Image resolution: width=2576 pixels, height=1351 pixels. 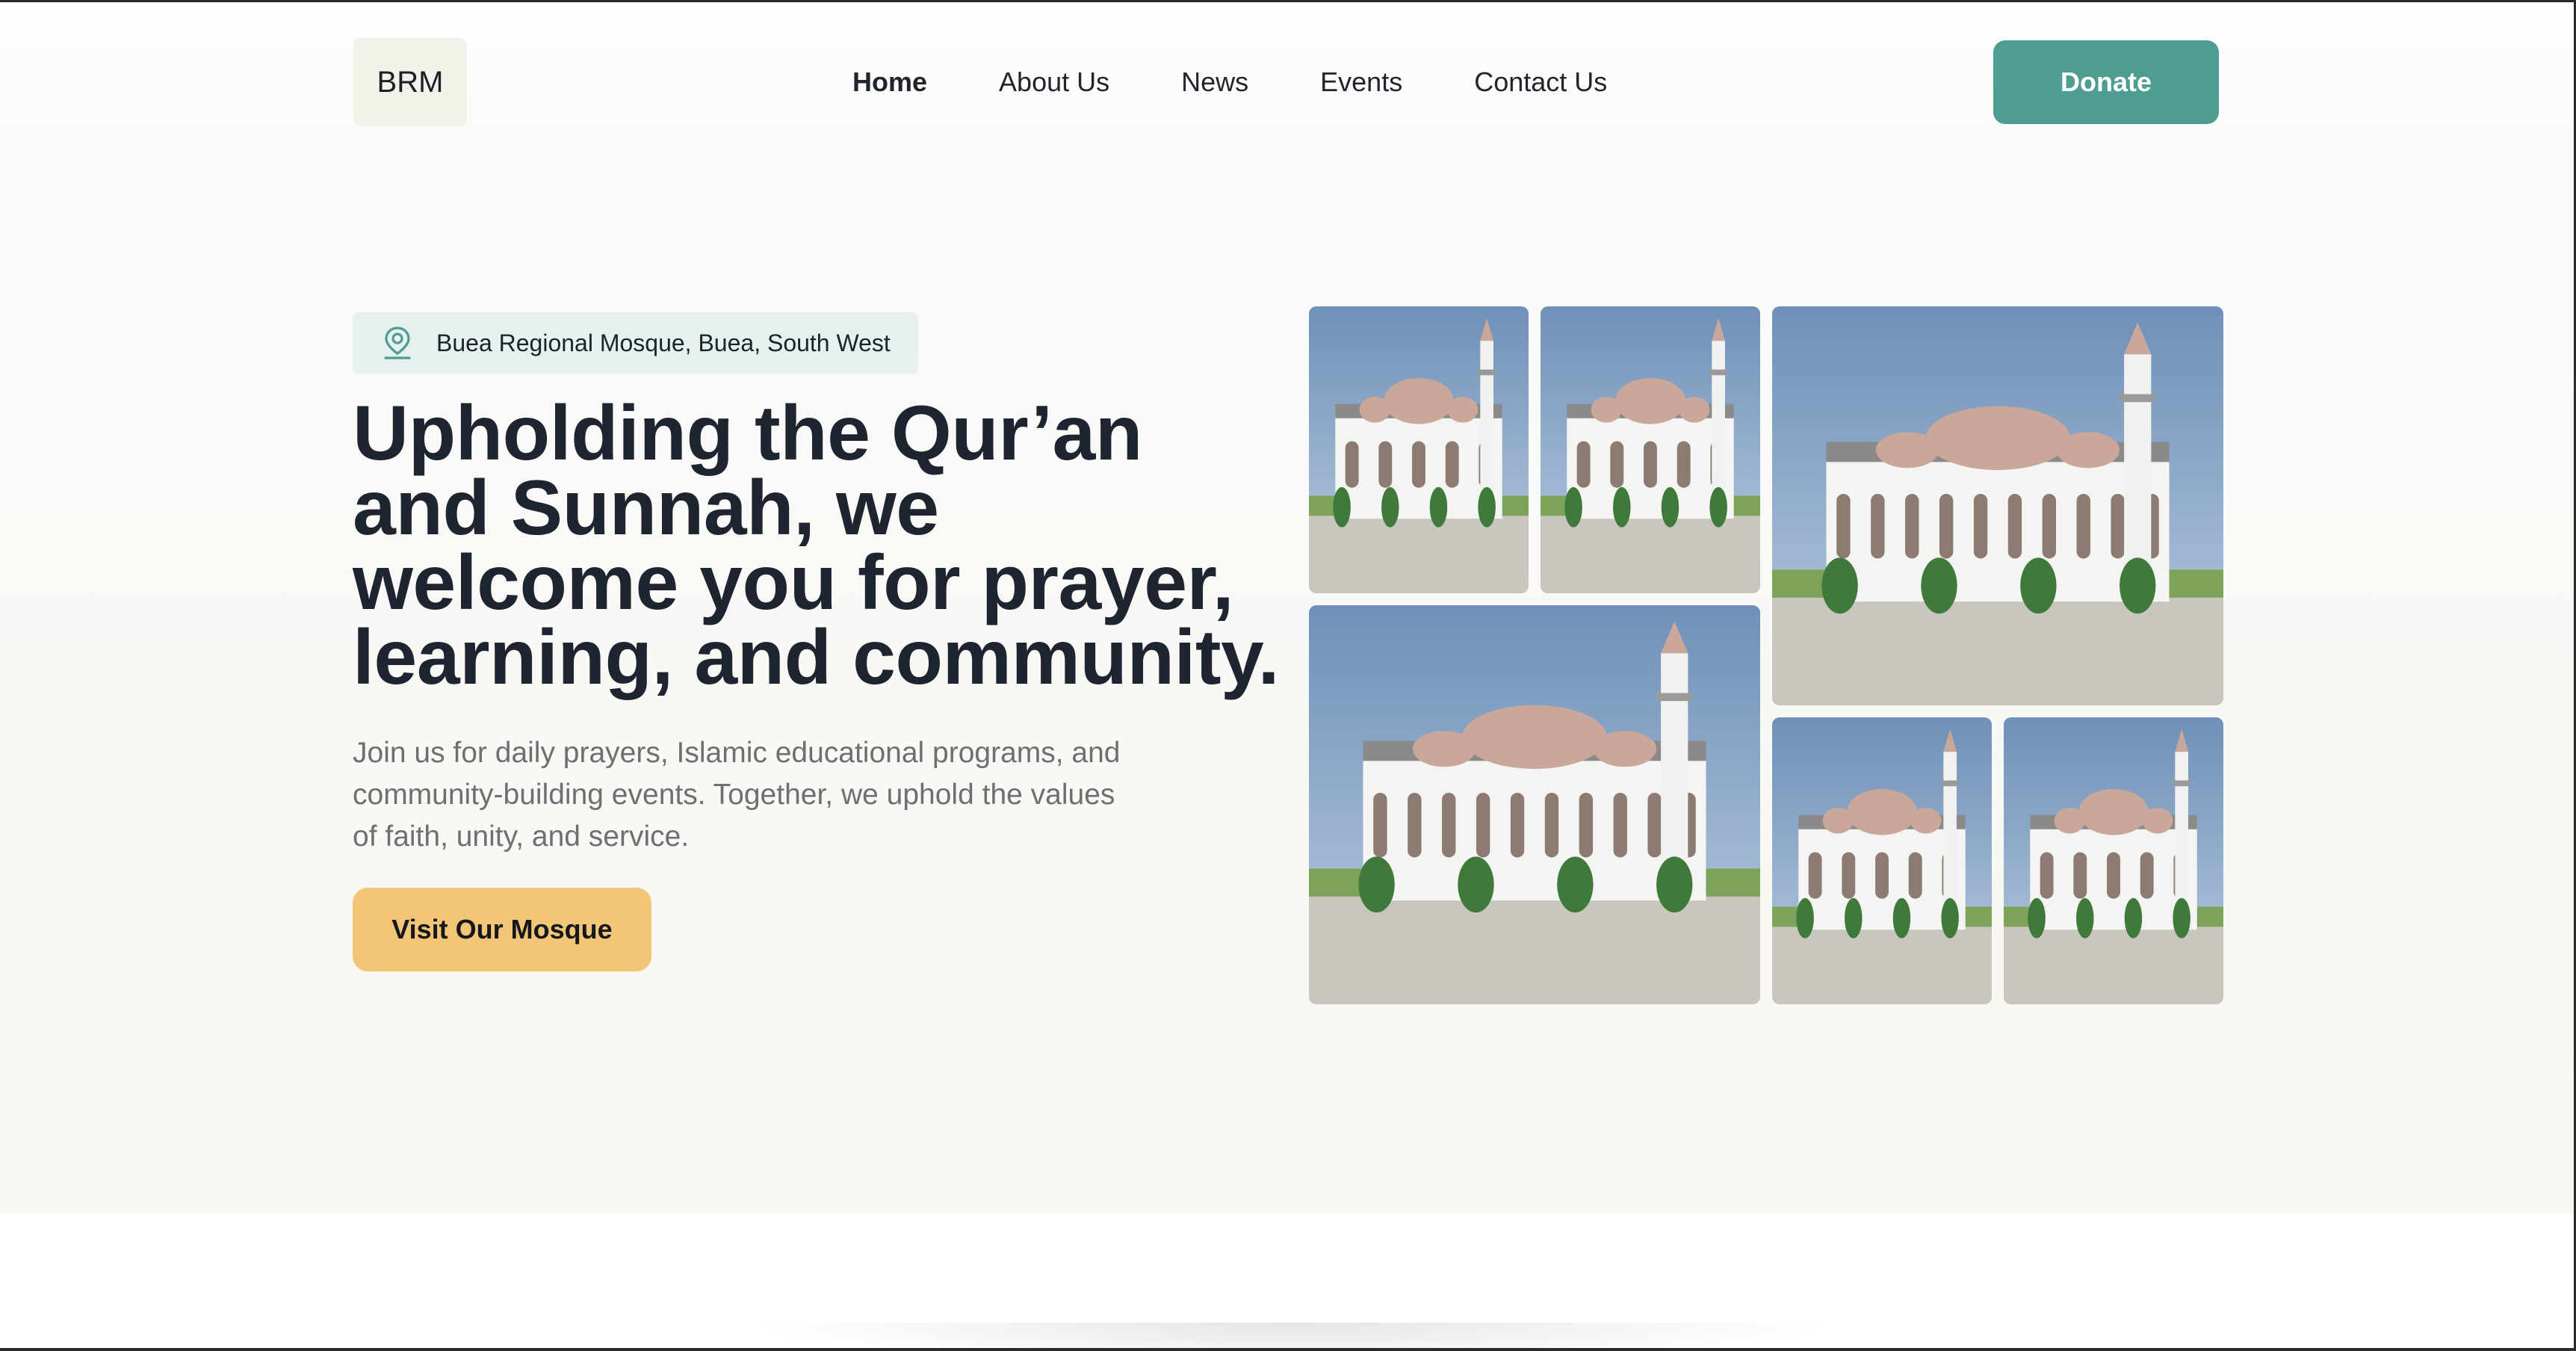 I want to click on map-pin-icon, so click(x=397, y=343).